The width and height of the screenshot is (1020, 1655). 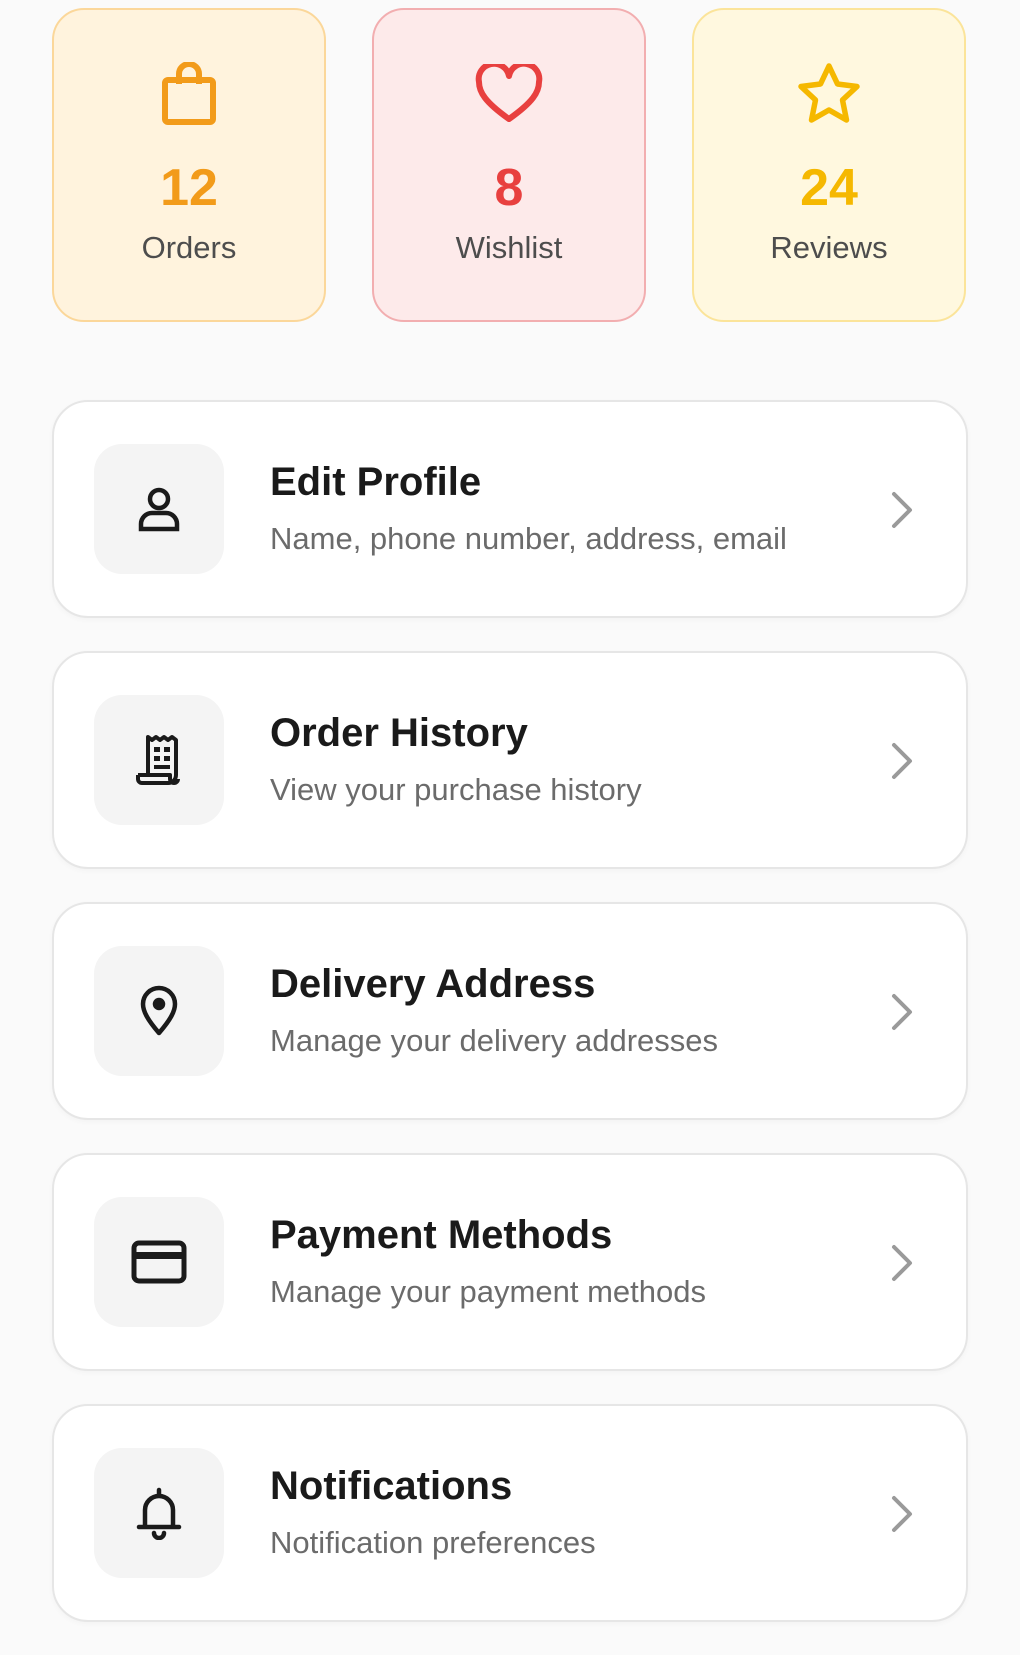 What do you see at coordinates (829, 188) in the screenshot?
I see `reviews-count: 24` at bounding box center [829, 188].